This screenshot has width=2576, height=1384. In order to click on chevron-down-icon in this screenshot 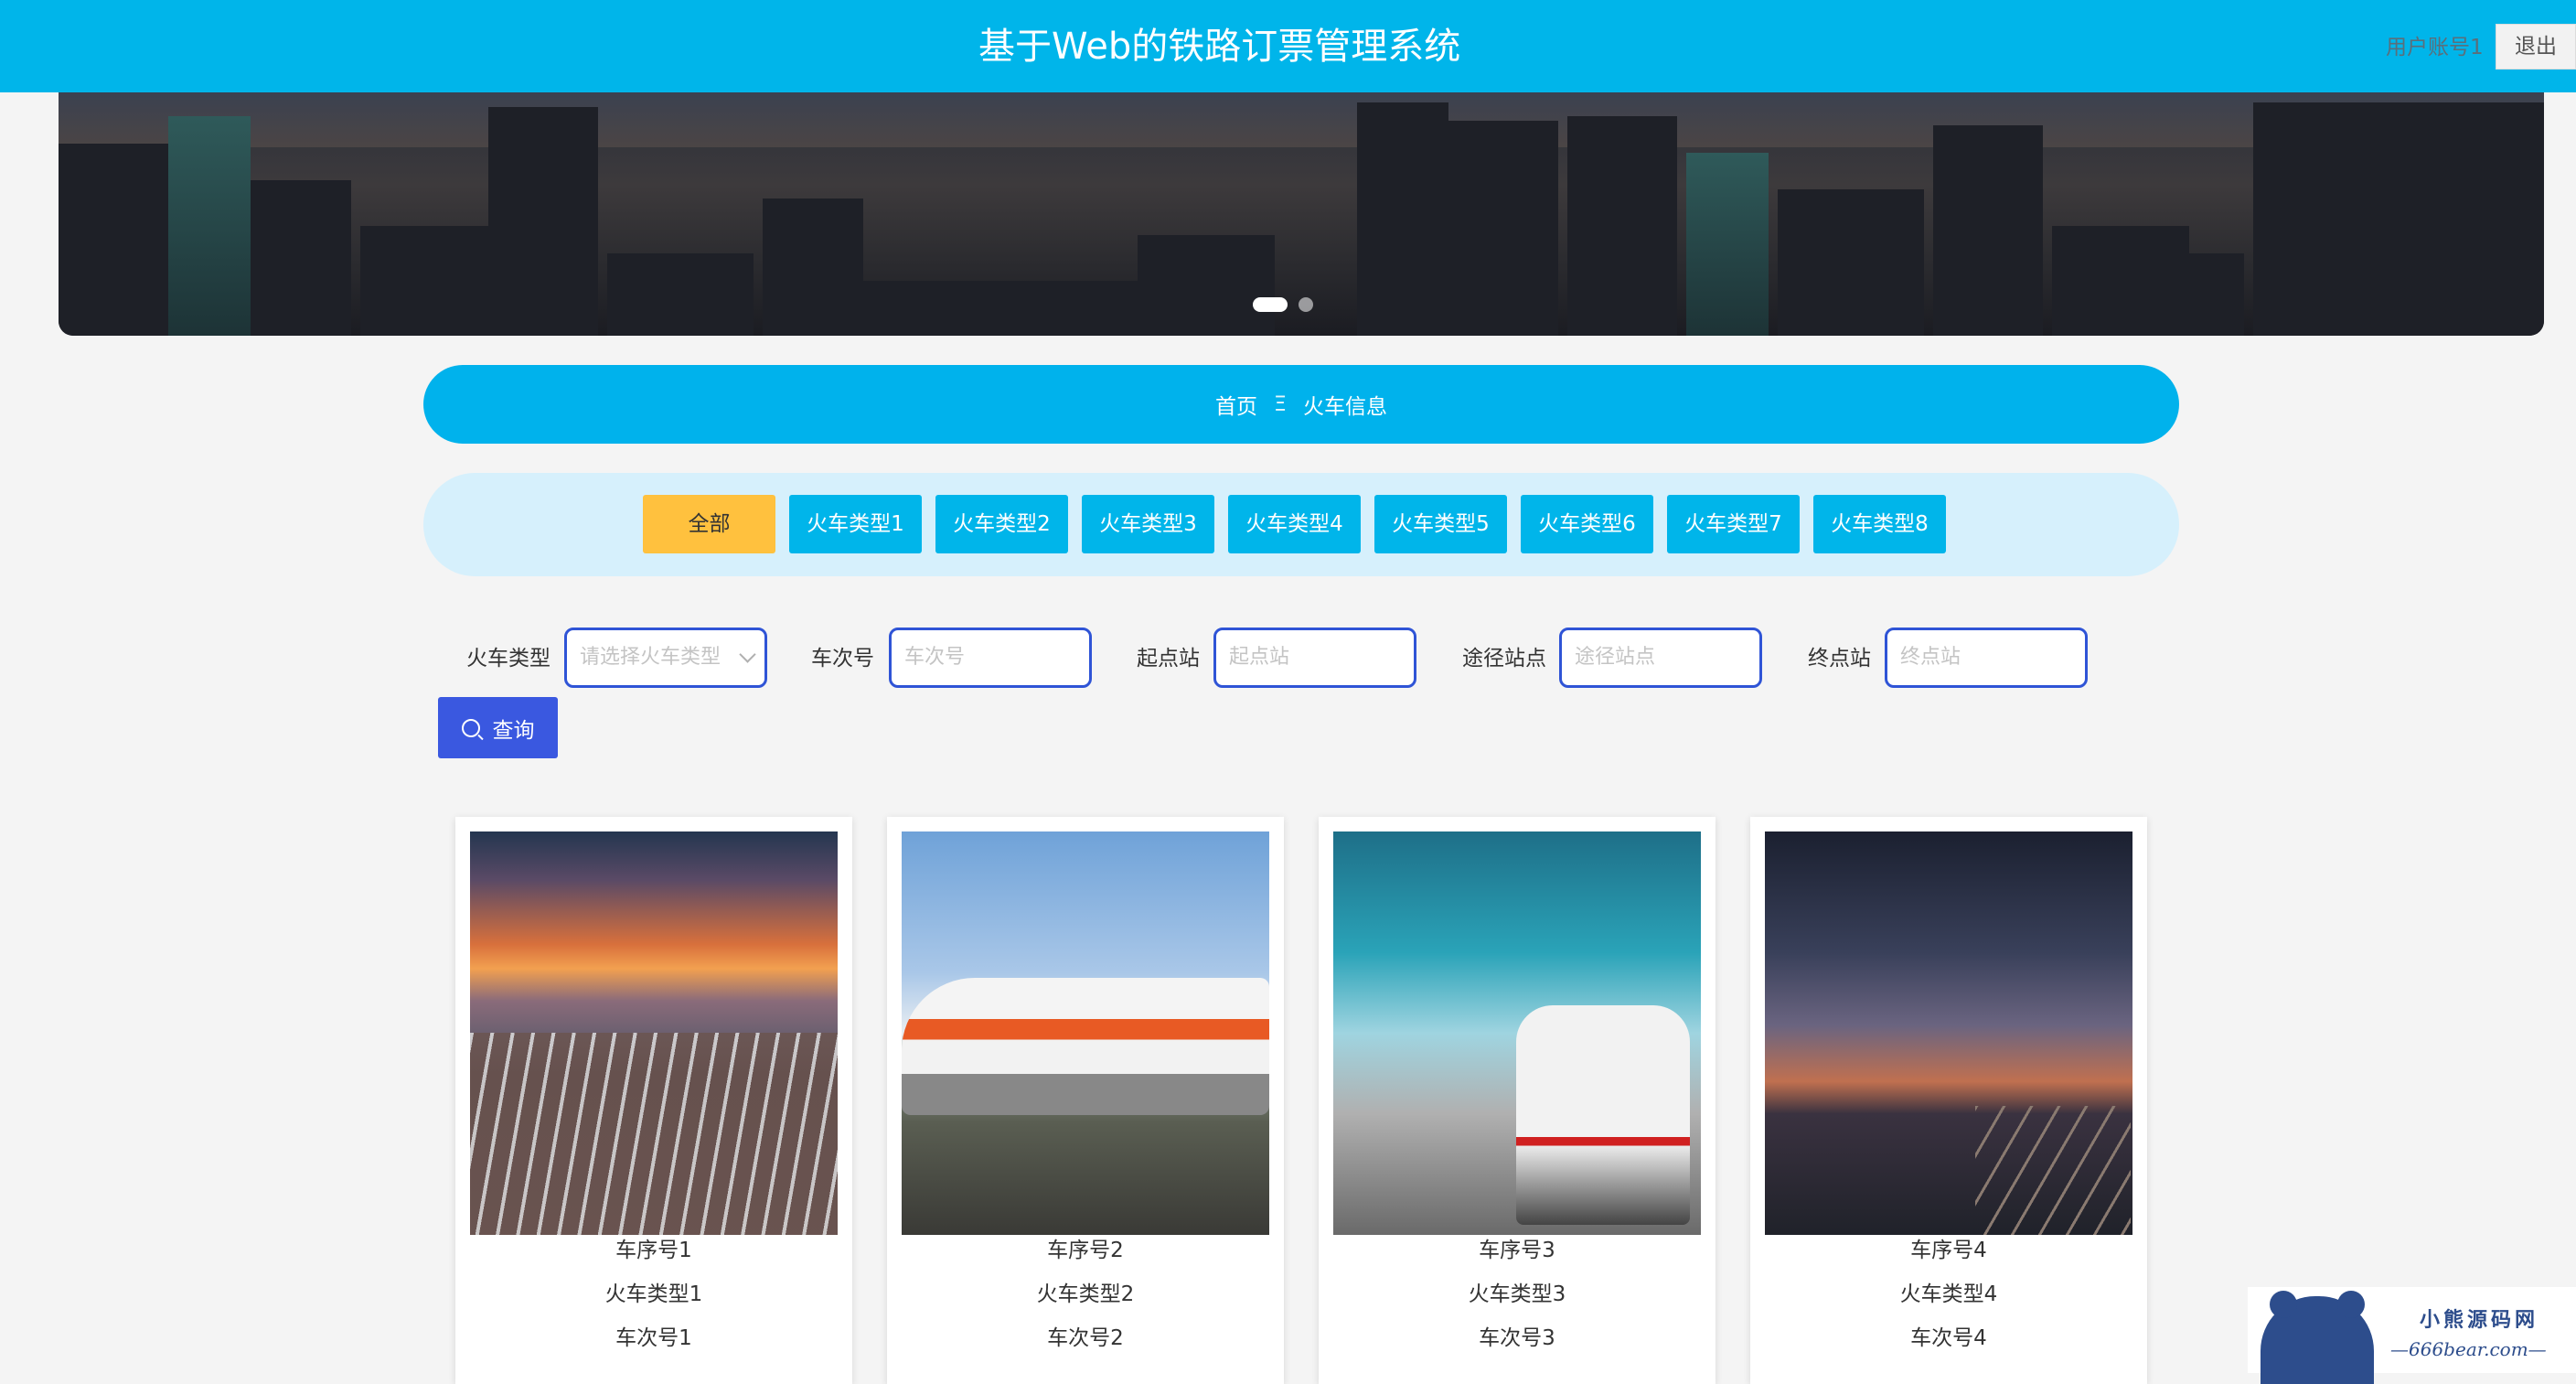, I will do `click(747, 655)`.